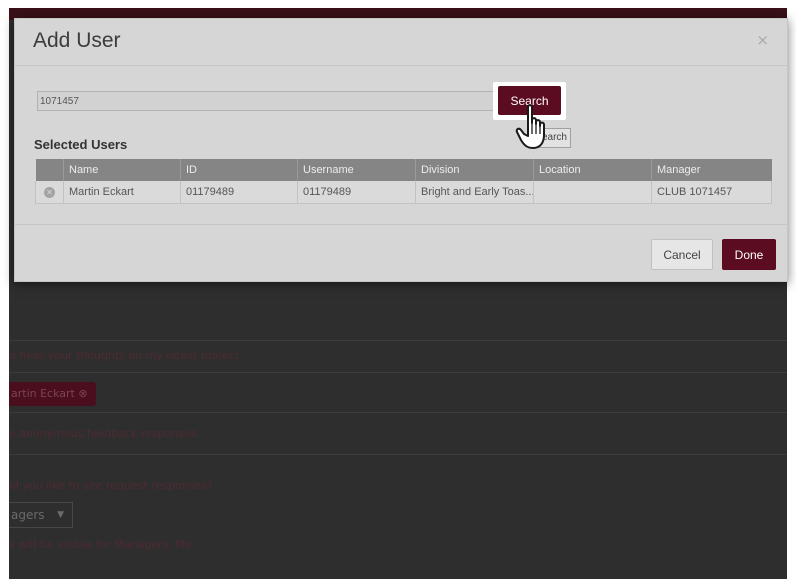  Describe the element at coordinates (122, 170) in the screenshot. I see `column-header-name: Name` at that location.